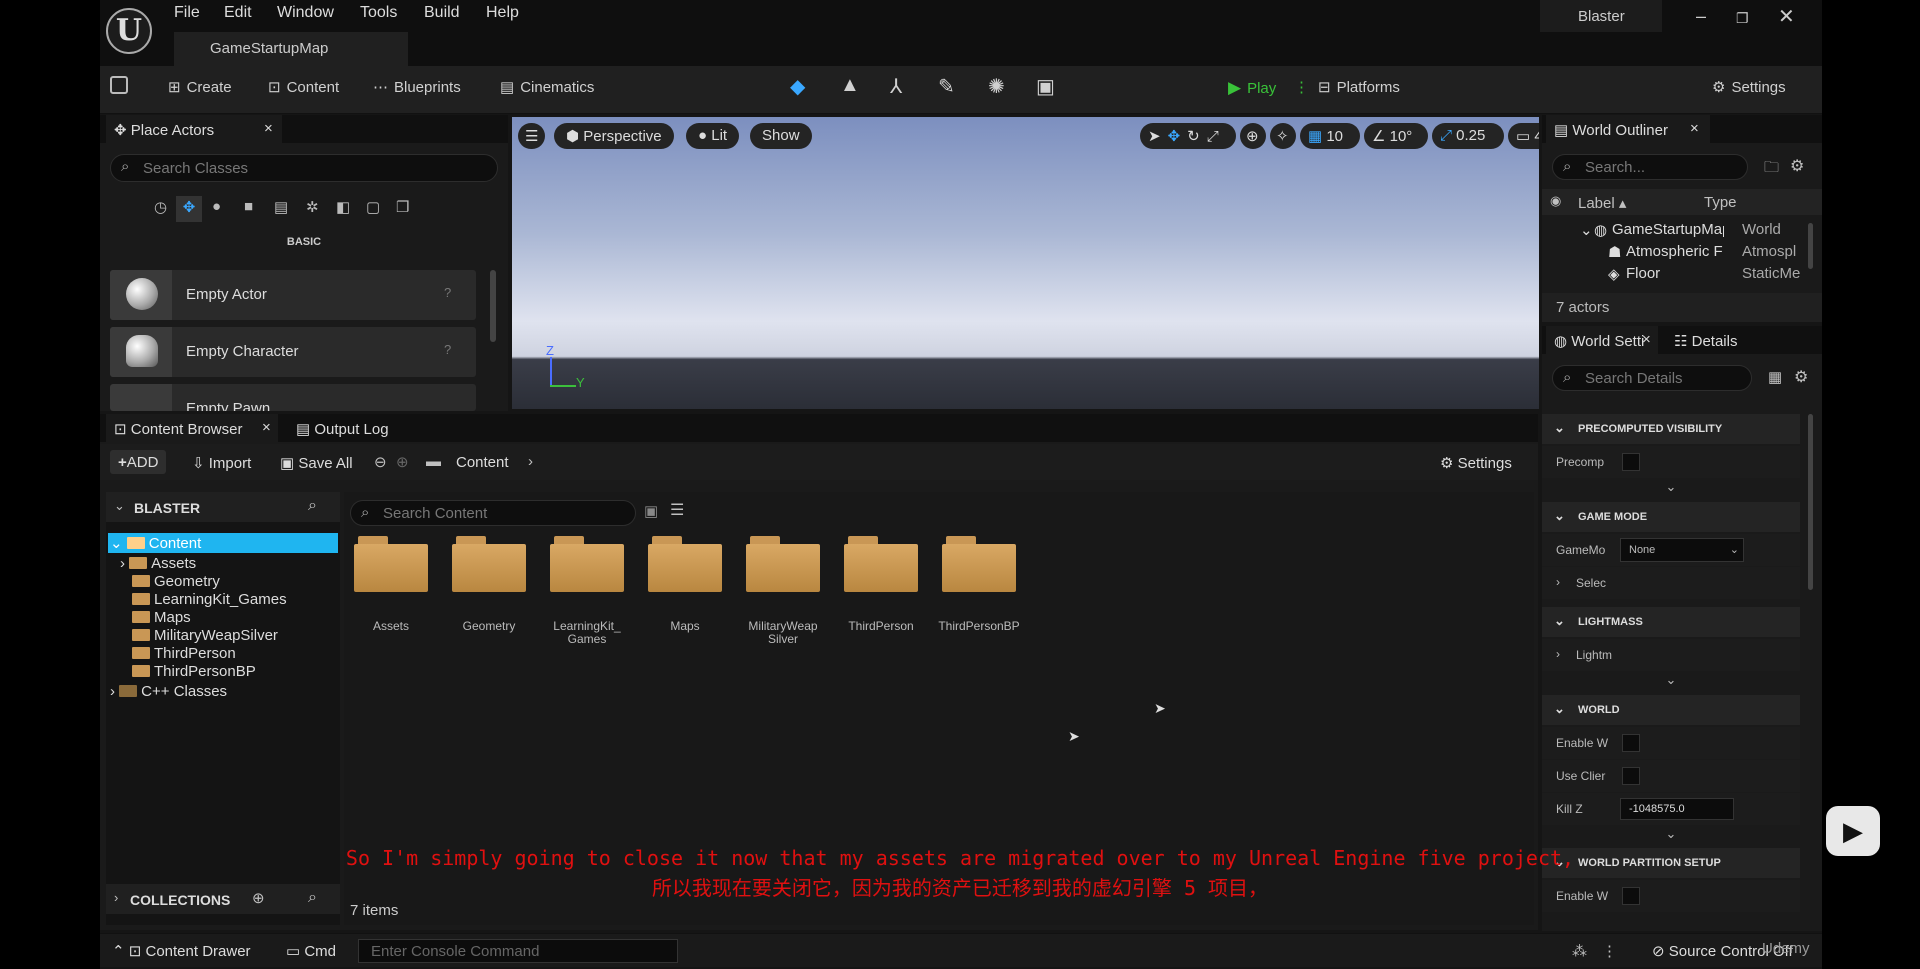 The height and width of the screenshot is (969, 1920). Describe the element at coordinates (781, 136) in the screenshot. I see `show-button: Show` at that location.